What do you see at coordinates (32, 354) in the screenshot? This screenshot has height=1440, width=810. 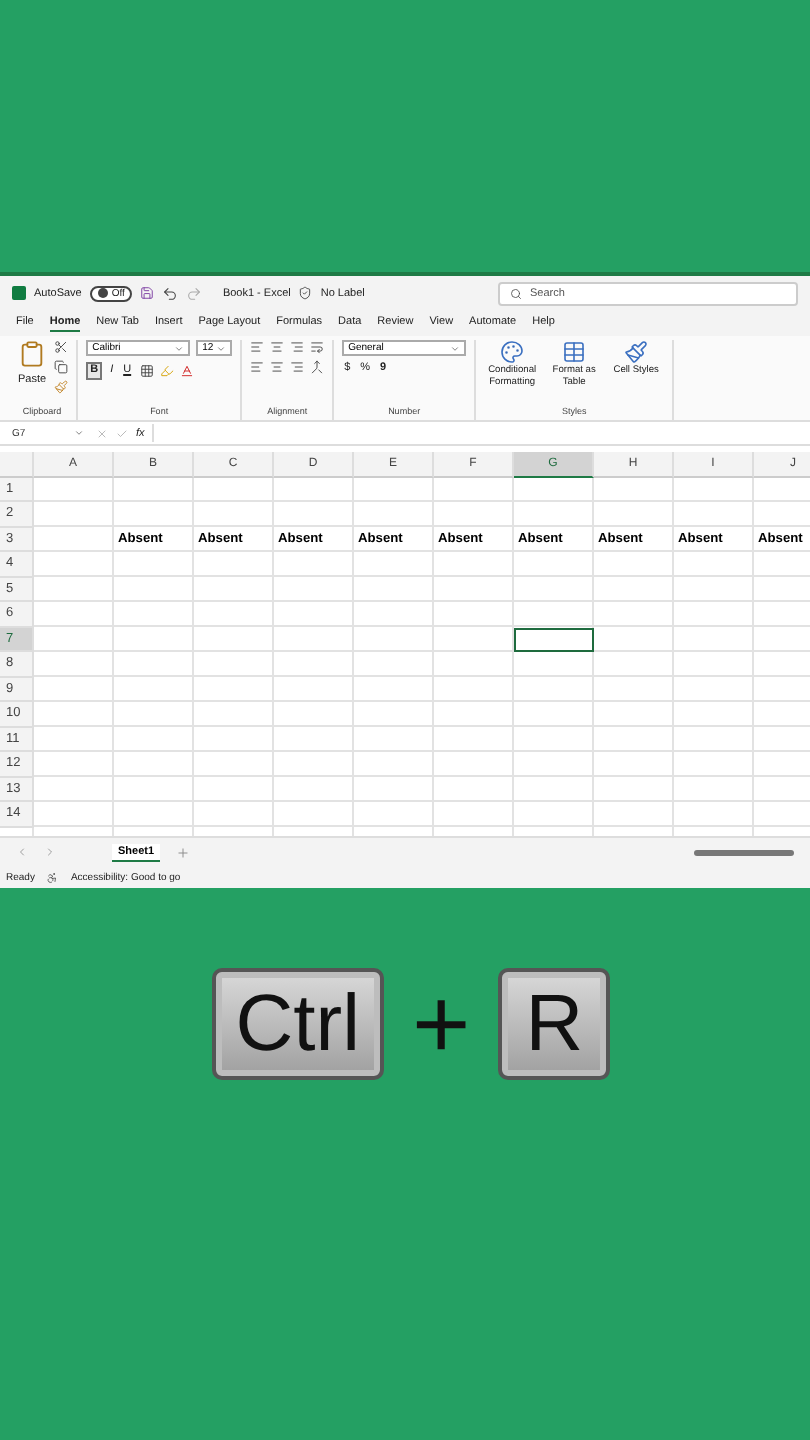 I see `paste-icon` at bounding box center [32, 354].